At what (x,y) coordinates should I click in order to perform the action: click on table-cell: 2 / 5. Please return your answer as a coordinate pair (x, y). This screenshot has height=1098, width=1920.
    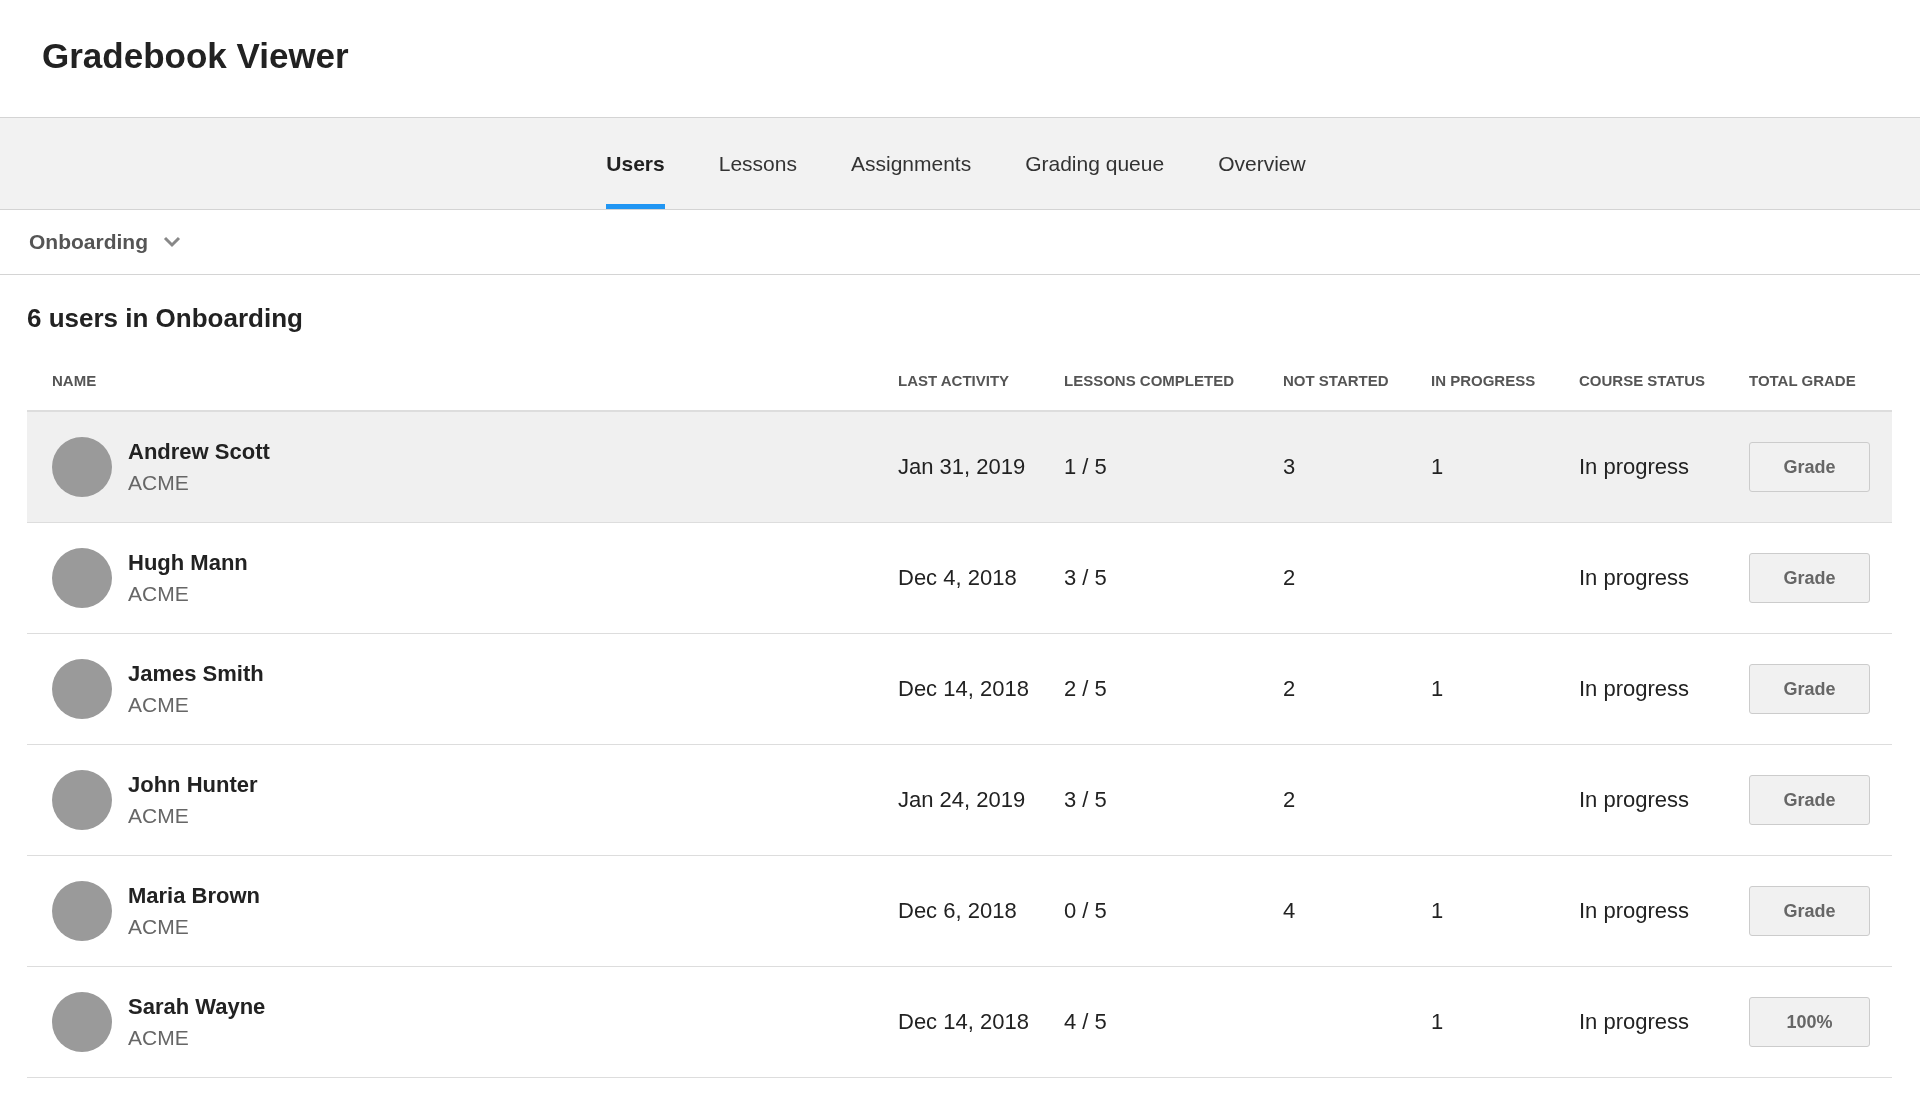
    Looking at the image, I should click on (1085, 689).